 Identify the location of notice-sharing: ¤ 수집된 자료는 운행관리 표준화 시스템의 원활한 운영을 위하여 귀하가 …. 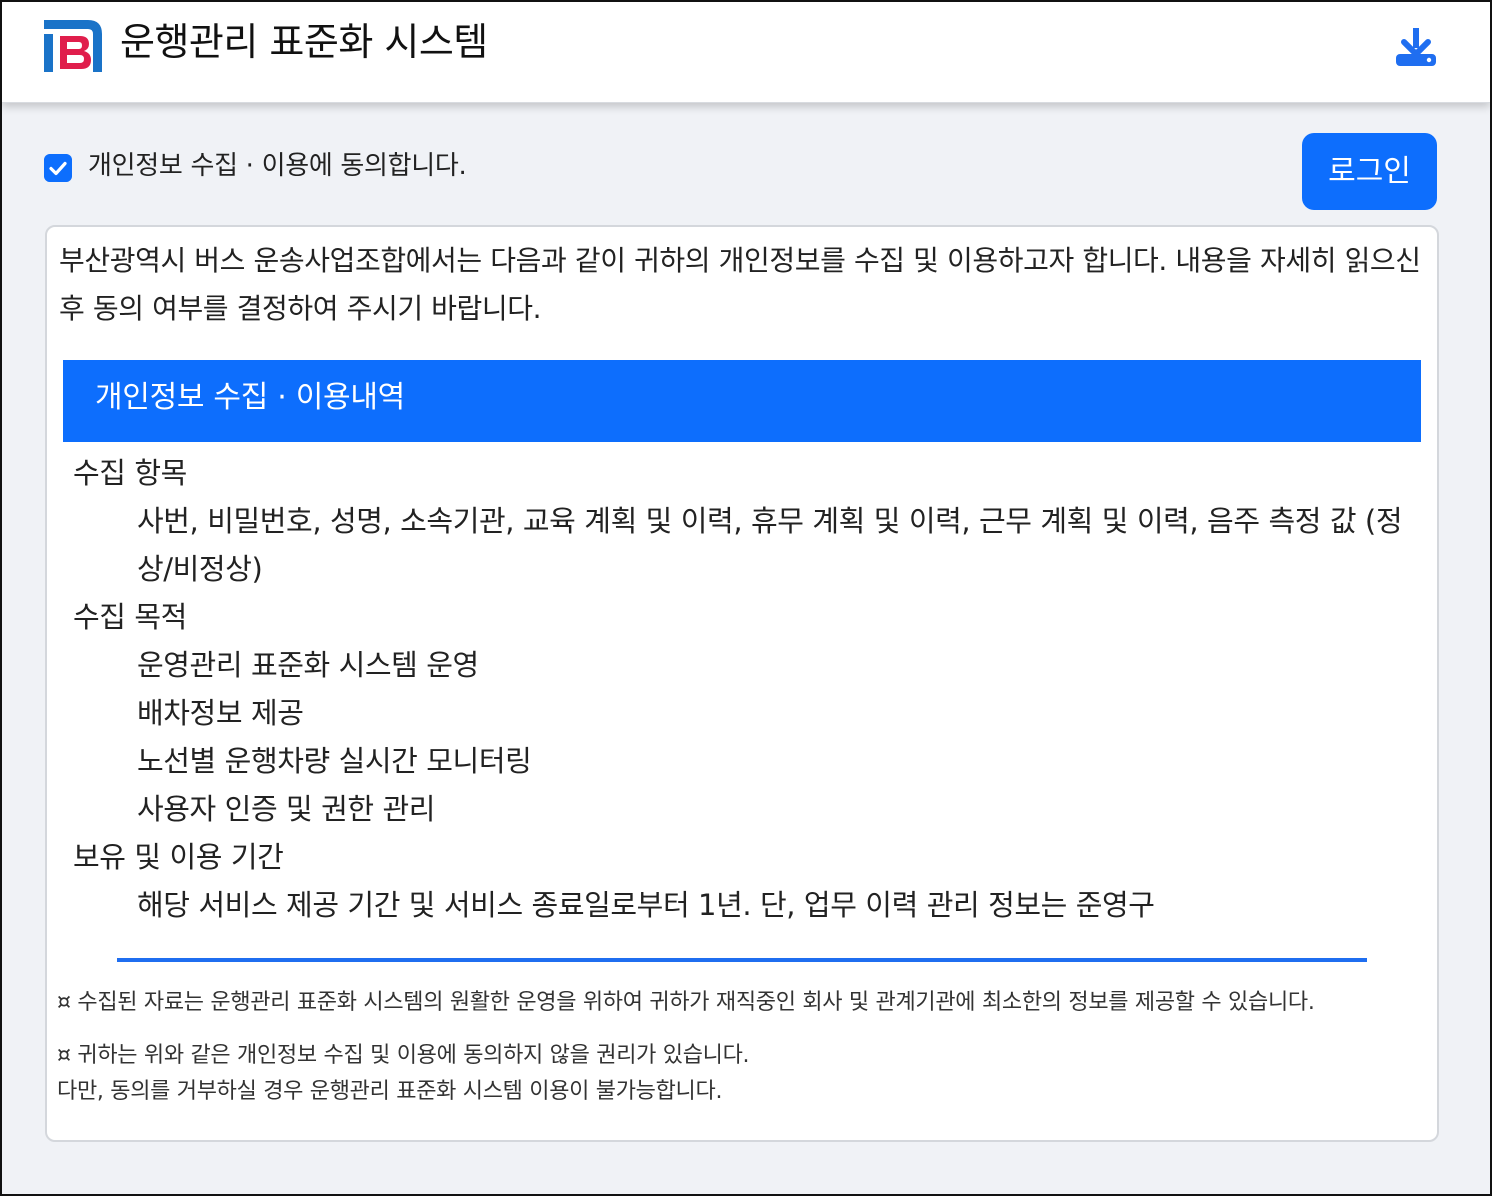
(686, 1002).